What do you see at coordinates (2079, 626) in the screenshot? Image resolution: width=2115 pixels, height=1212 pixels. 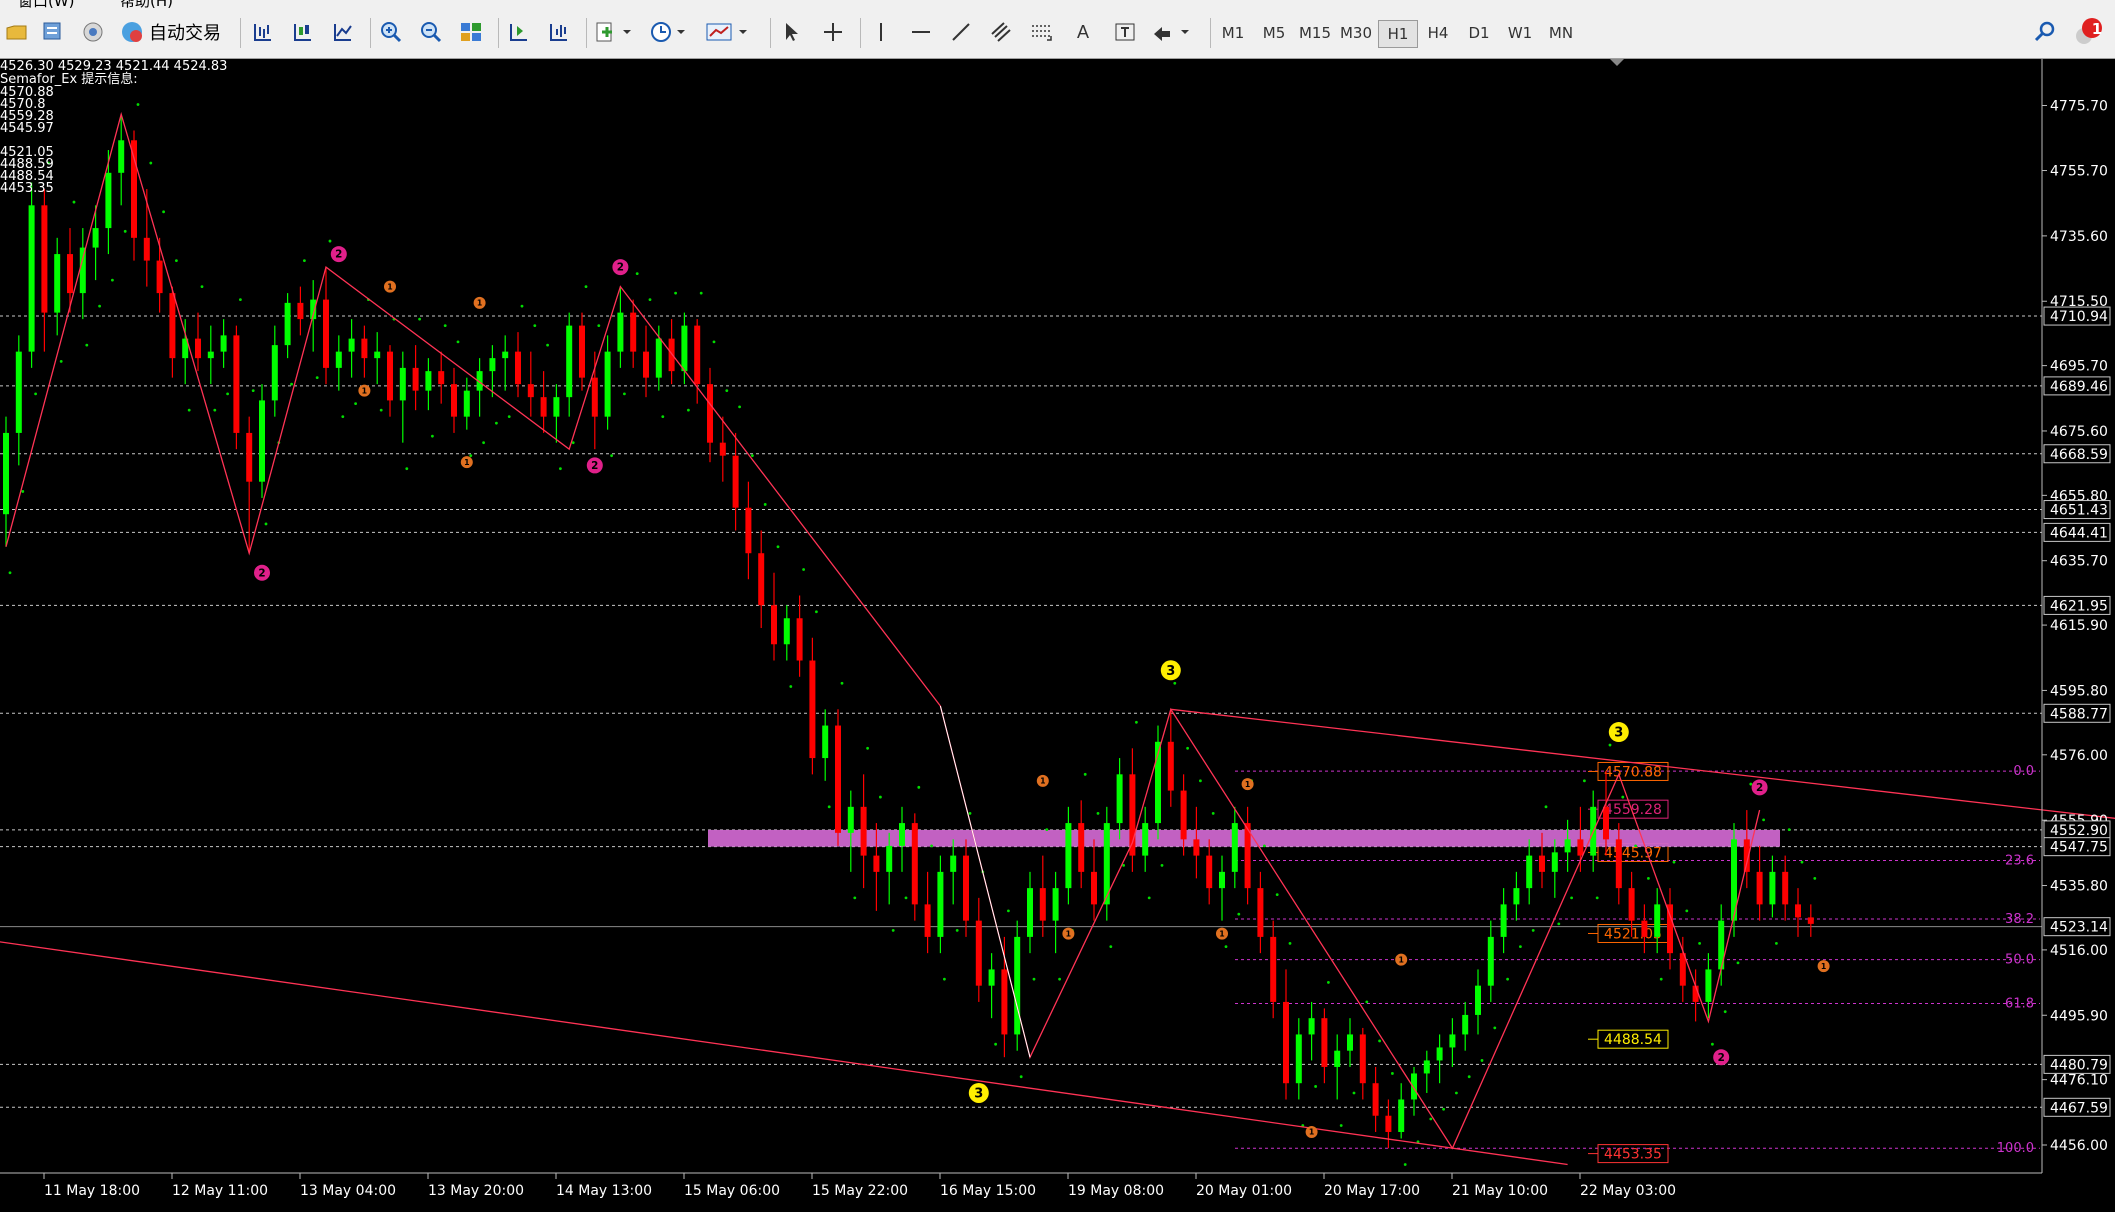 I see `price-axis-label: 4615.90` at bounding box center [2079, 626].